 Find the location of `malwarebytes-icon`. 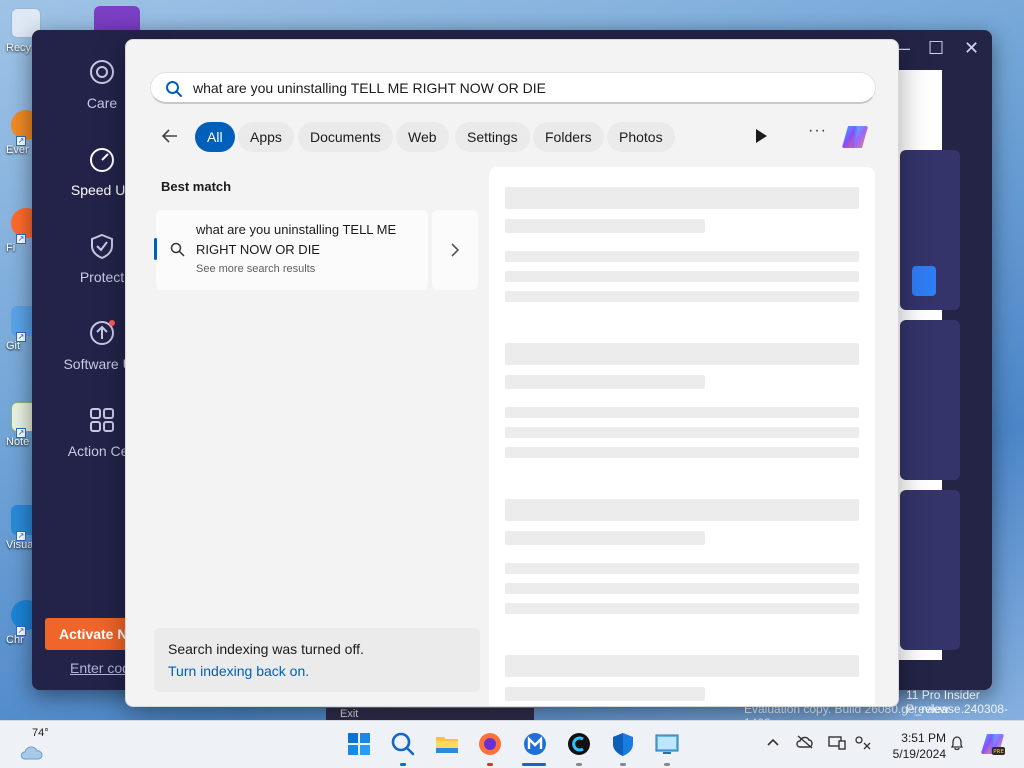

malwarebytes-icon is located at coordinates (535, 744).